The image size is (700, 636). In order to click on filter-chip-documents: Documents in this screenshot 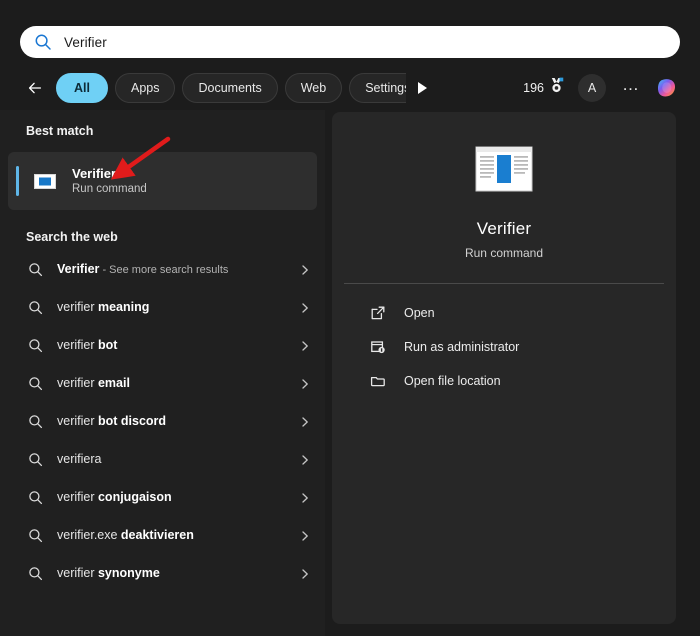, I will do `click(230, 88)`.